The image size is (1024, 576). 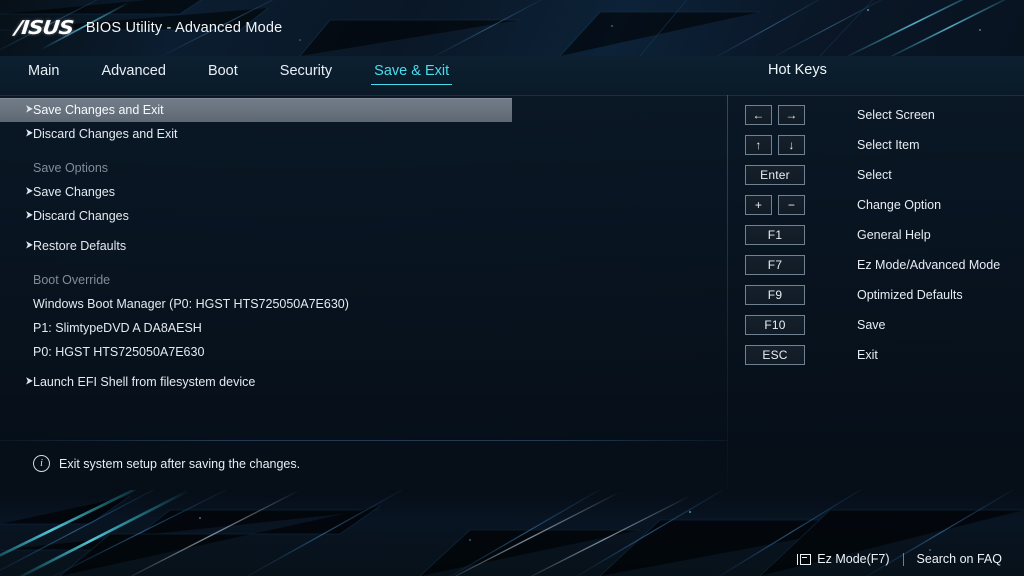 I want to click on info-icon: i, so click(x=41, y=463).